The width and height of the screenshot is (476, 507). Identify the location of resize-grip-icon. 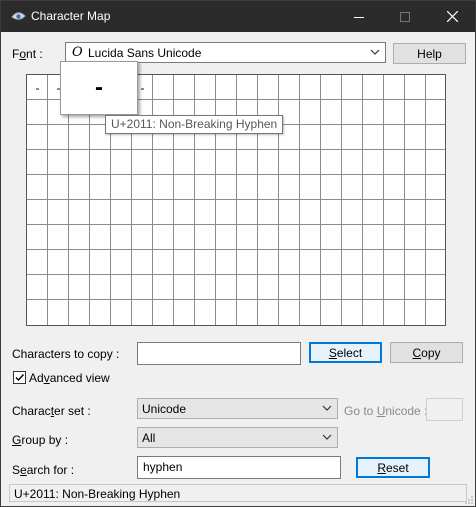
(469, 500).